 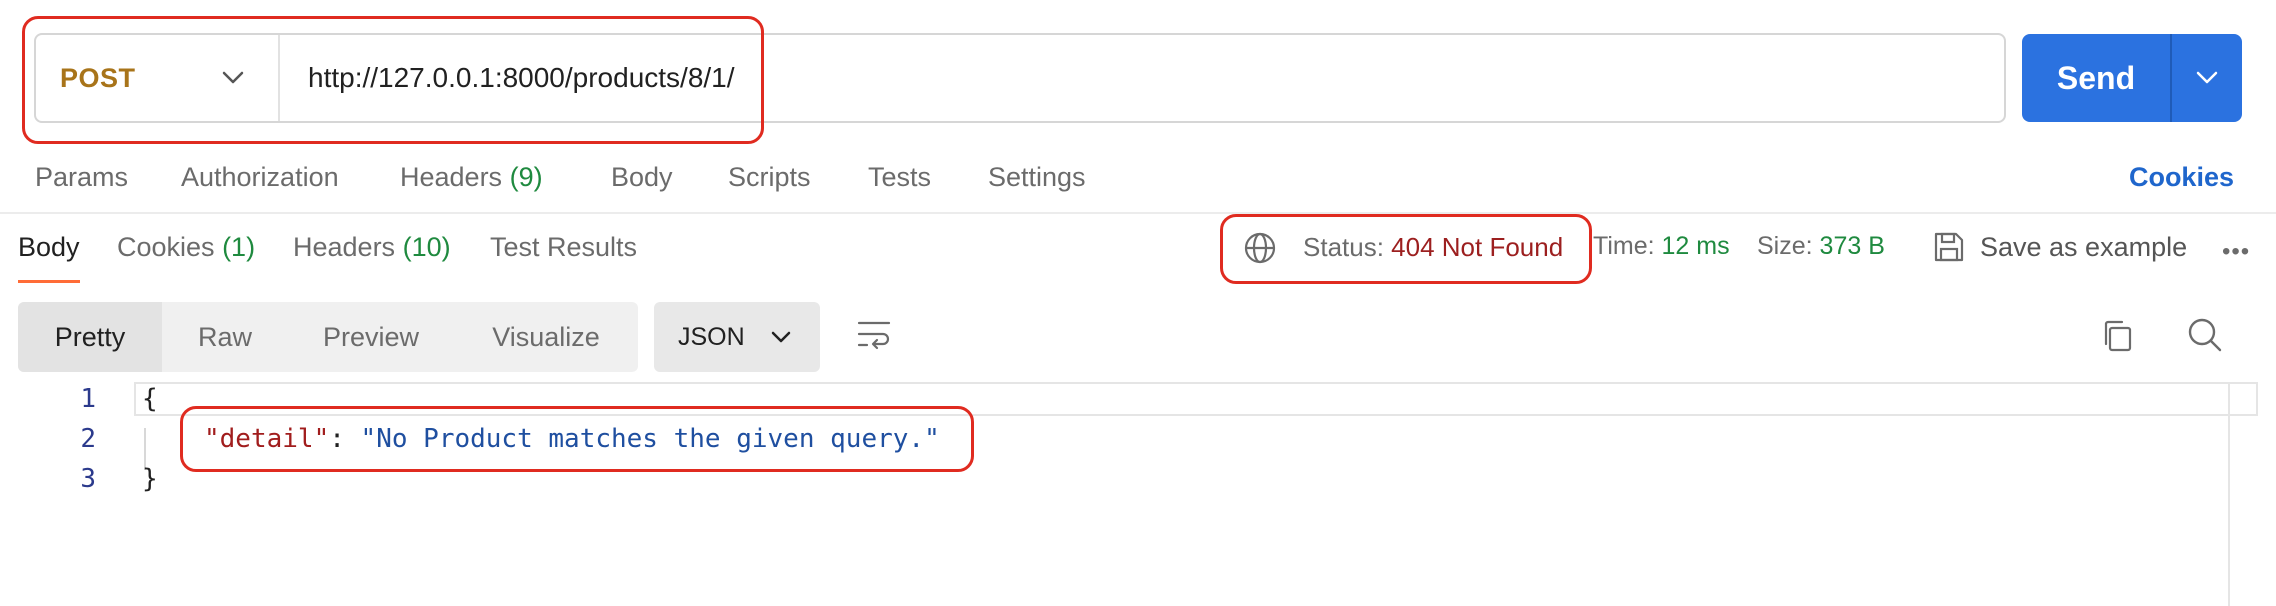 What do you see at coordinates (150, 479) in the screenshot?
I see `close-brace: }` at bounding box center [150, 479].